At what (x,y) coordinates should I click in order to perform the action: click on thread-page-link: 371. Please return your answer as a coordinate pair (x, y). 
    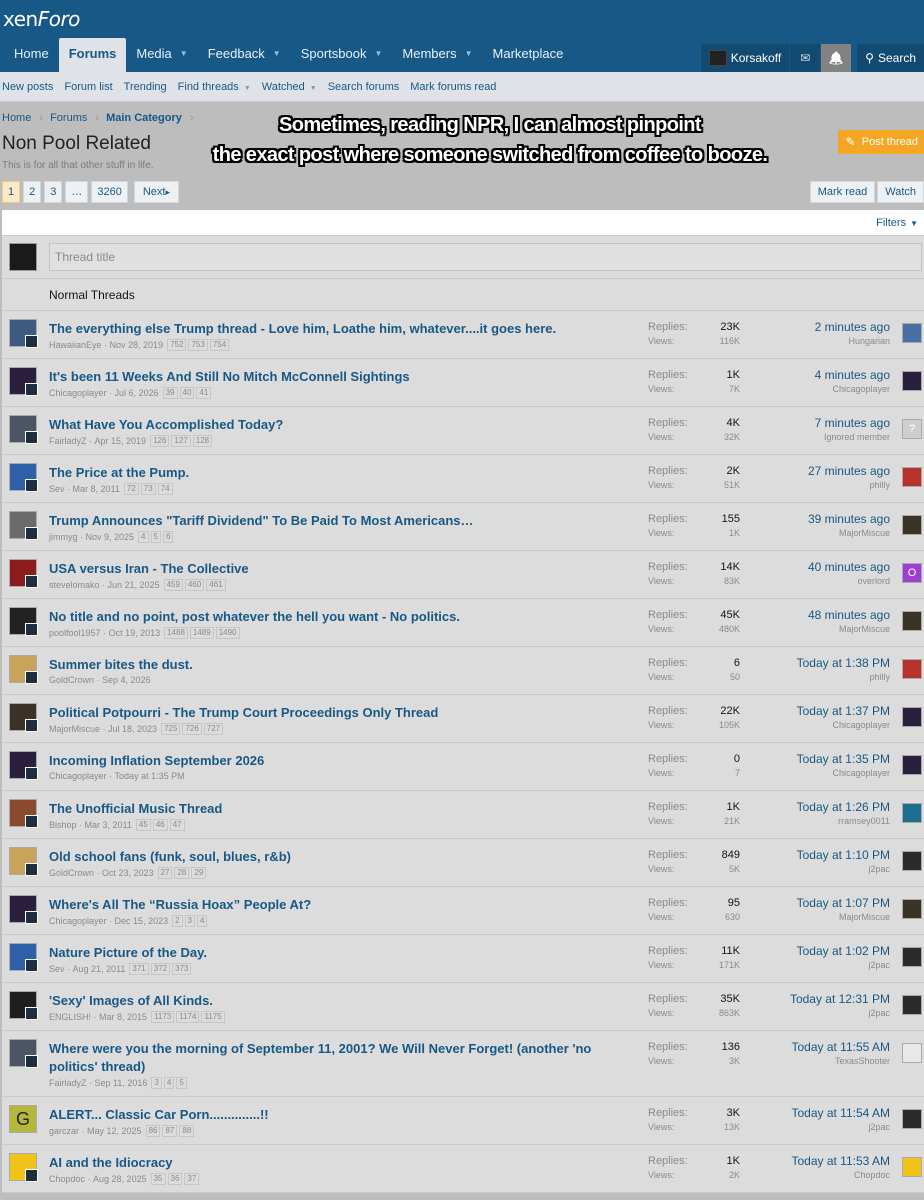
    Looking at the image, I should click on (139, 969).